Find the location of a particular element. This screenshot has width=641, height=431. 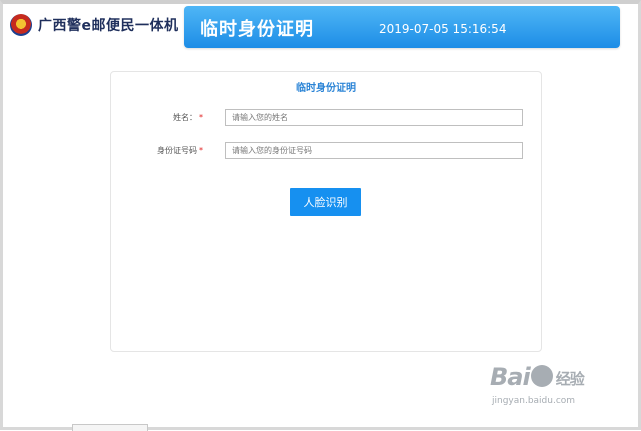

watermark-url: jingyan.baidu.com is located at coordinates (534, 401).